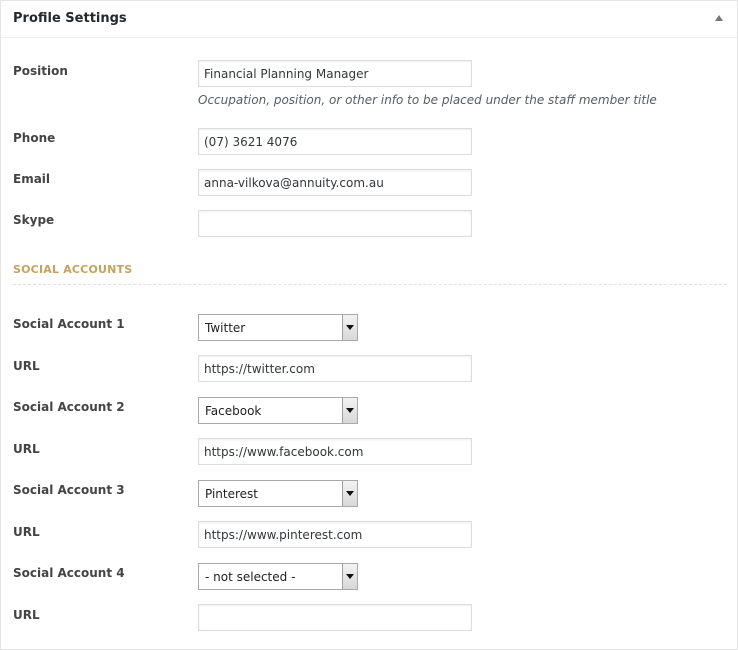 The height and width of the screenshot is (650, 738). Describe the element at coordinates (73, 269) in the screenshot. I see `social-accounts-heading: SOCIAL ACCOUNTS` at that location.